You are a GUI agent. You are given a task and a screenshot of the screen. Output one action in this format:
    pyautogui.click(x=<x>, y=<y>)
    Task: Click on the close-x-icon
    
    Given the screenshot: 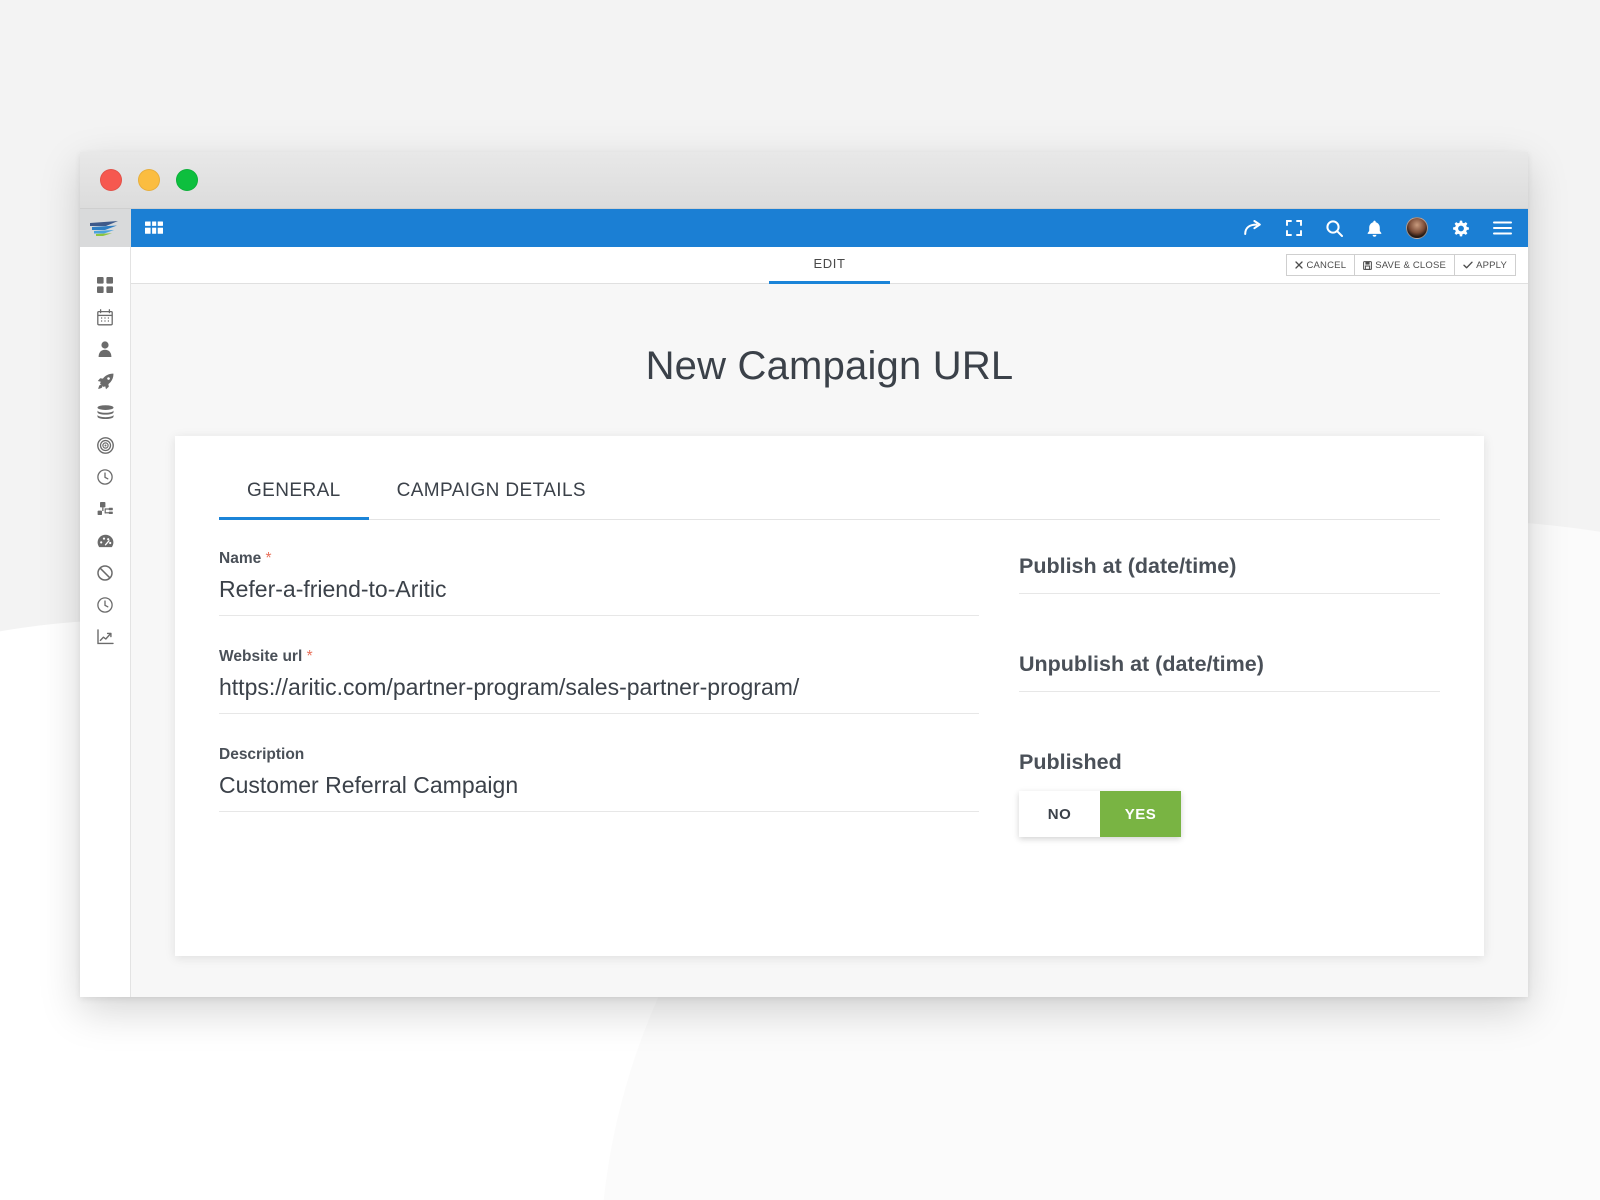 What is the action you would take?
    pyautogui.click(x=1299, y=265)
    